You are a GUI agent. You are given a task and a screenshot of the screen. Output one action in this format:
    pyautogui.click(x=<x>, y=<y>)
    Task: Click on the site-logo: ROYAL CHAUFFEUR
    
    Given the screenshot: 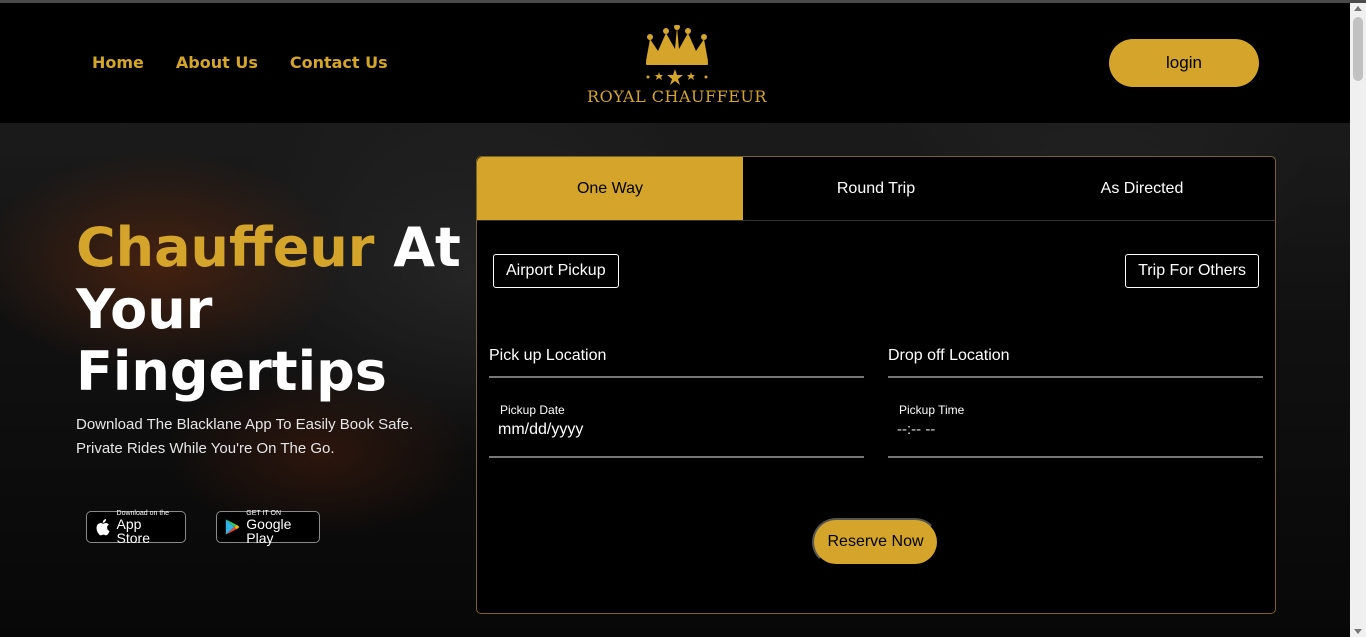 What is the action you would take?
    pyautogui.click(x=677, y=68)
    